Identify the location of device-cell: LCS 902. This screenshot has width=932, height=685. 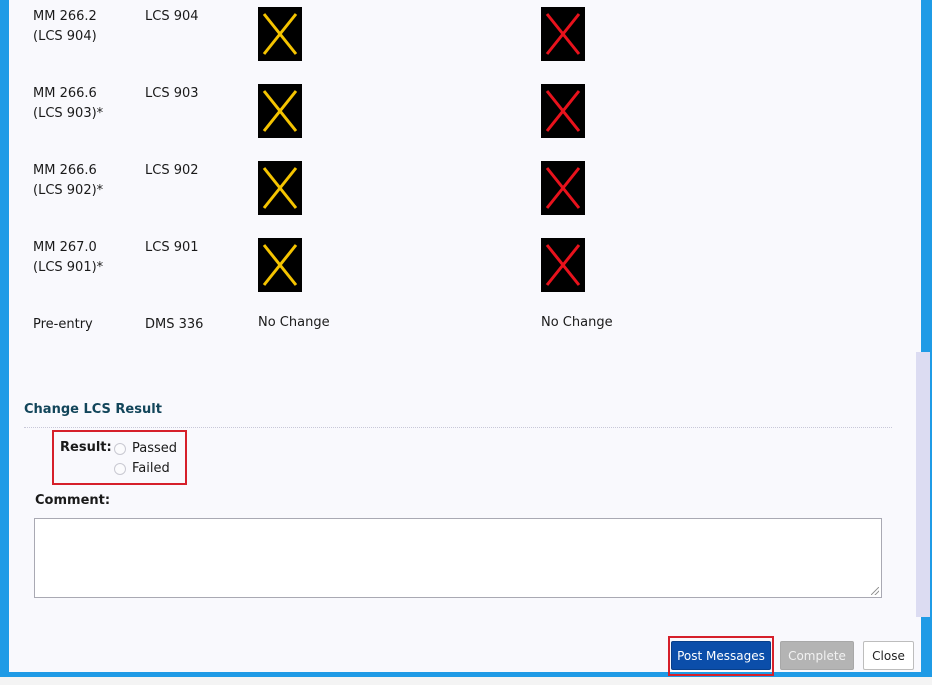
(172, 170).